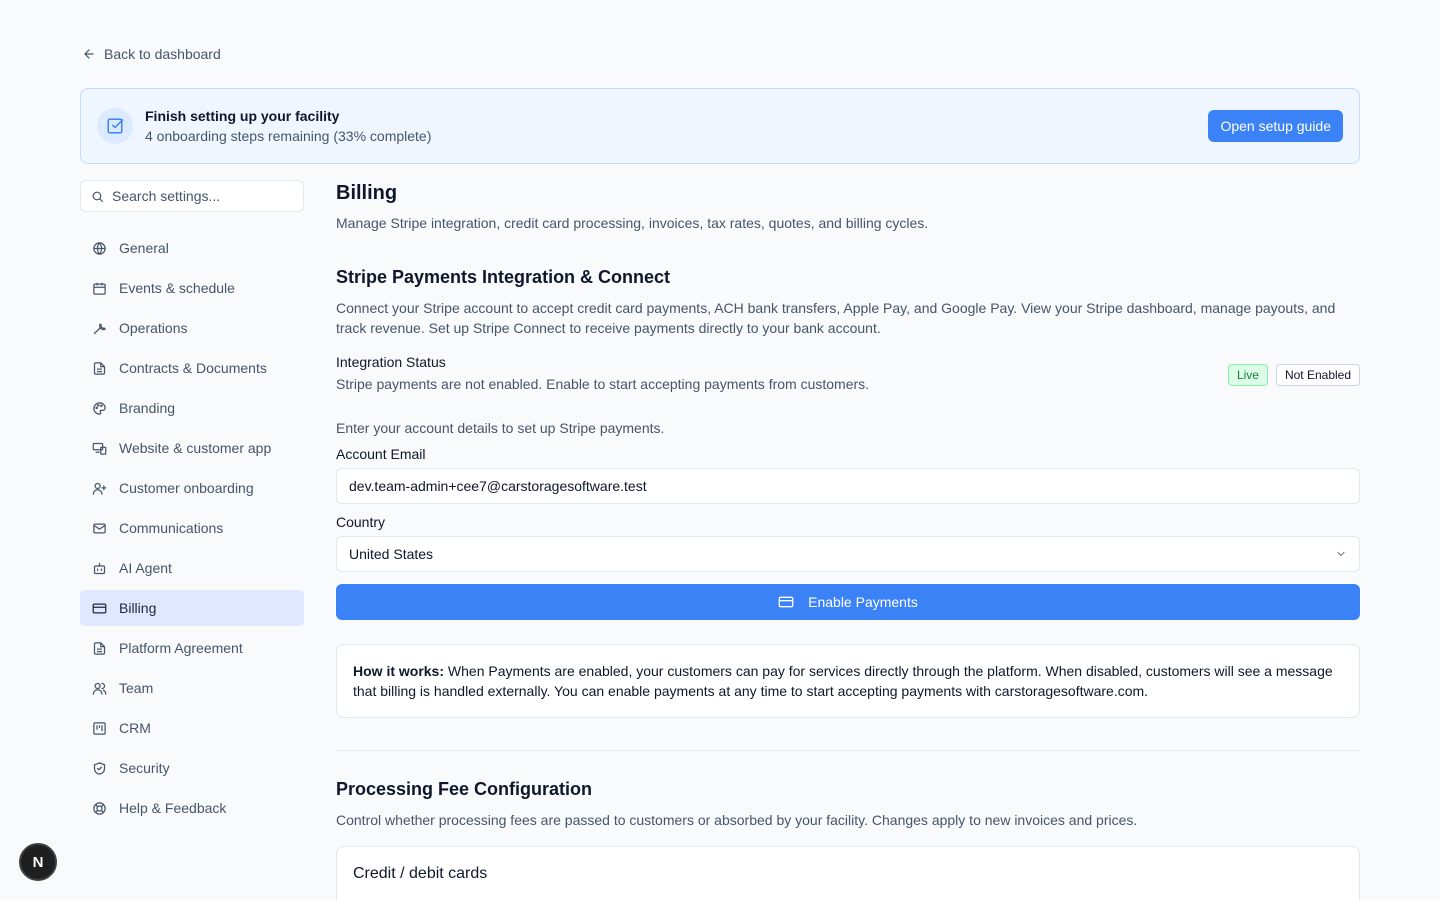 This screenshot has width=1440, height=900. What do you see at coordinates (100, 328) in the screenshot?
I see `wrench-icon` at bounding box center [100, 328].